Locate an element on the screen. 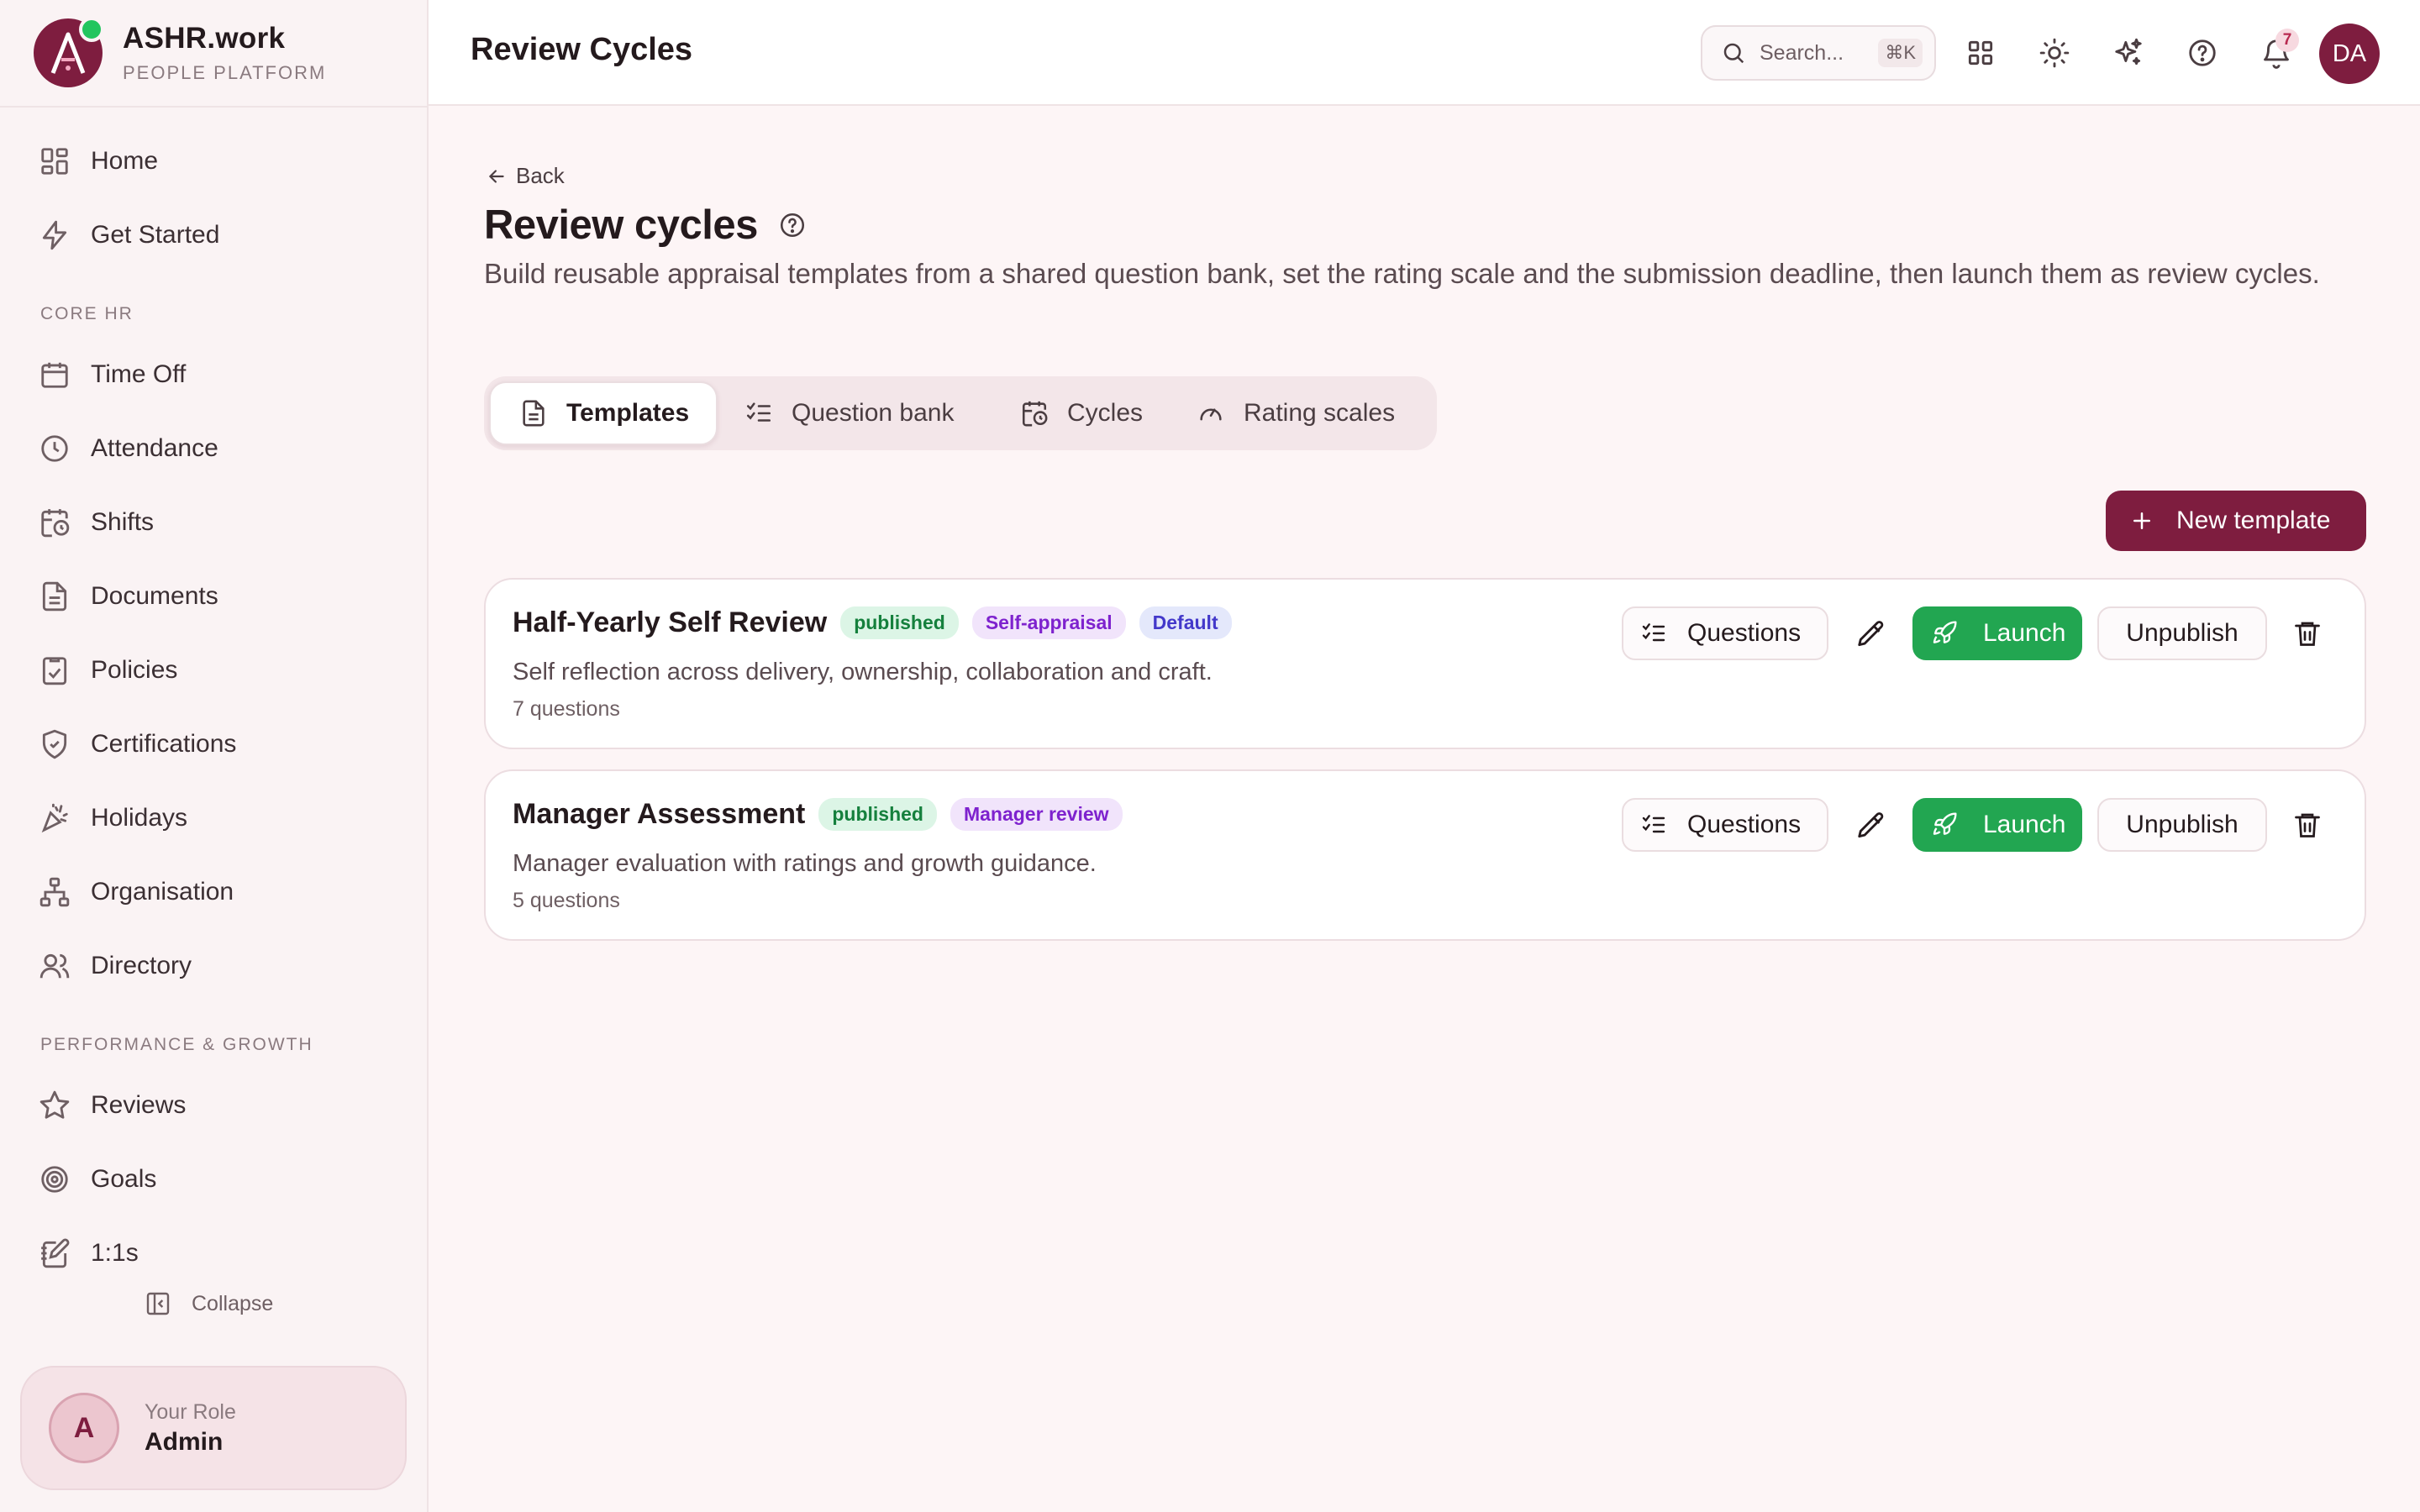 This screenshot has width=2420, height=1512. sidebar-item-organisation: Organisation is located at coordinates (136, 892).